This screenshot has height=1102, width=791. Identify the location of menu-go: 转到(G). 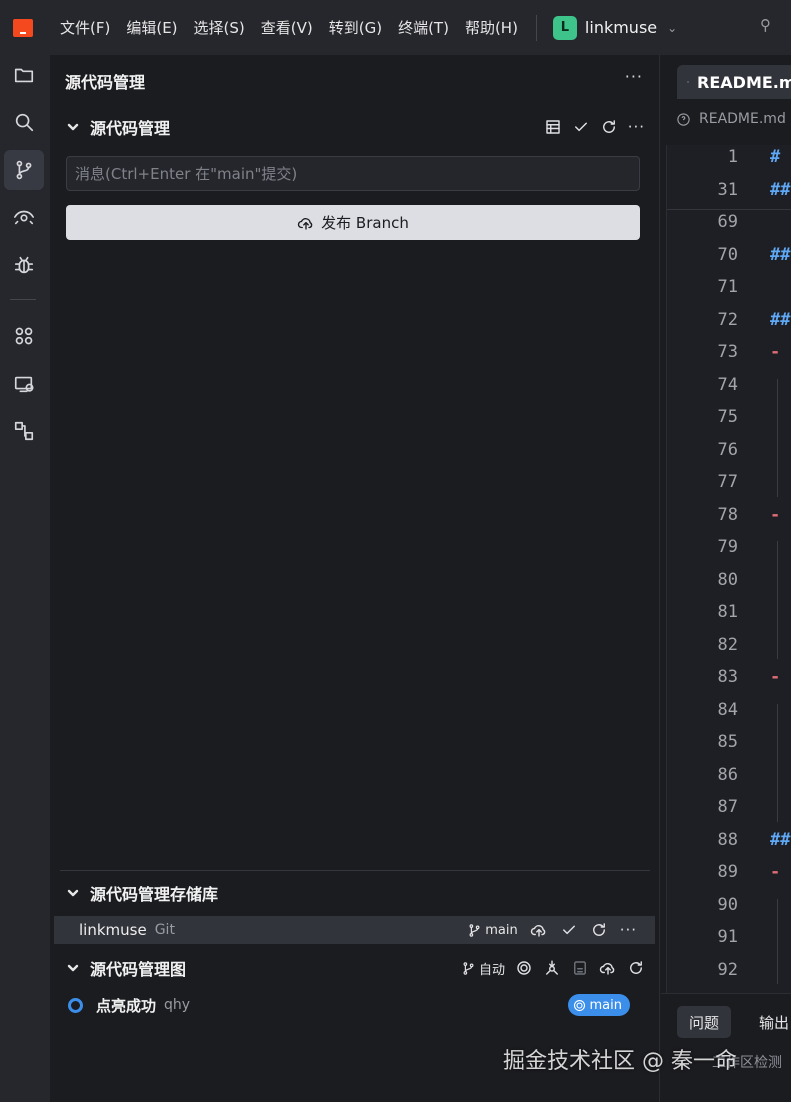
(355, 27).